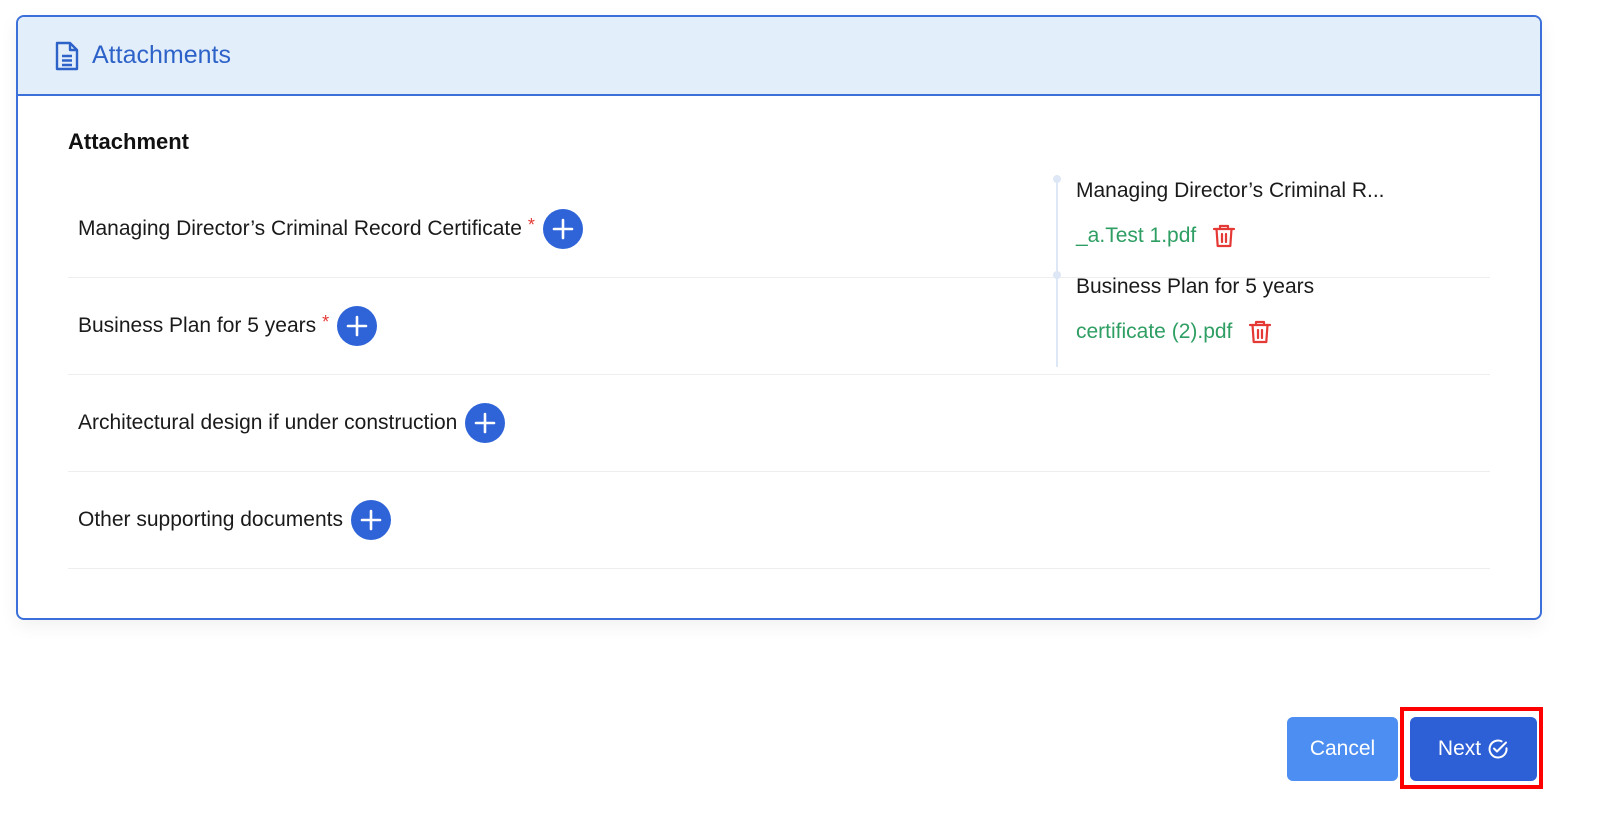 The height and width of the screenshot is (823, 1600). I want to click on uploaded-file-link: _a.Test 1.pdf, so click(1136, 236).